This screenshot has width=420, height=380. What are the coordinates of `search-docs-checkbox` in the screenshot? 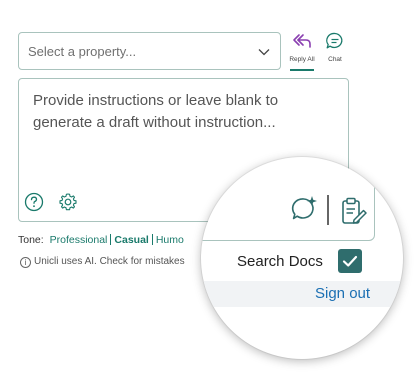 It's located at (350, 261).